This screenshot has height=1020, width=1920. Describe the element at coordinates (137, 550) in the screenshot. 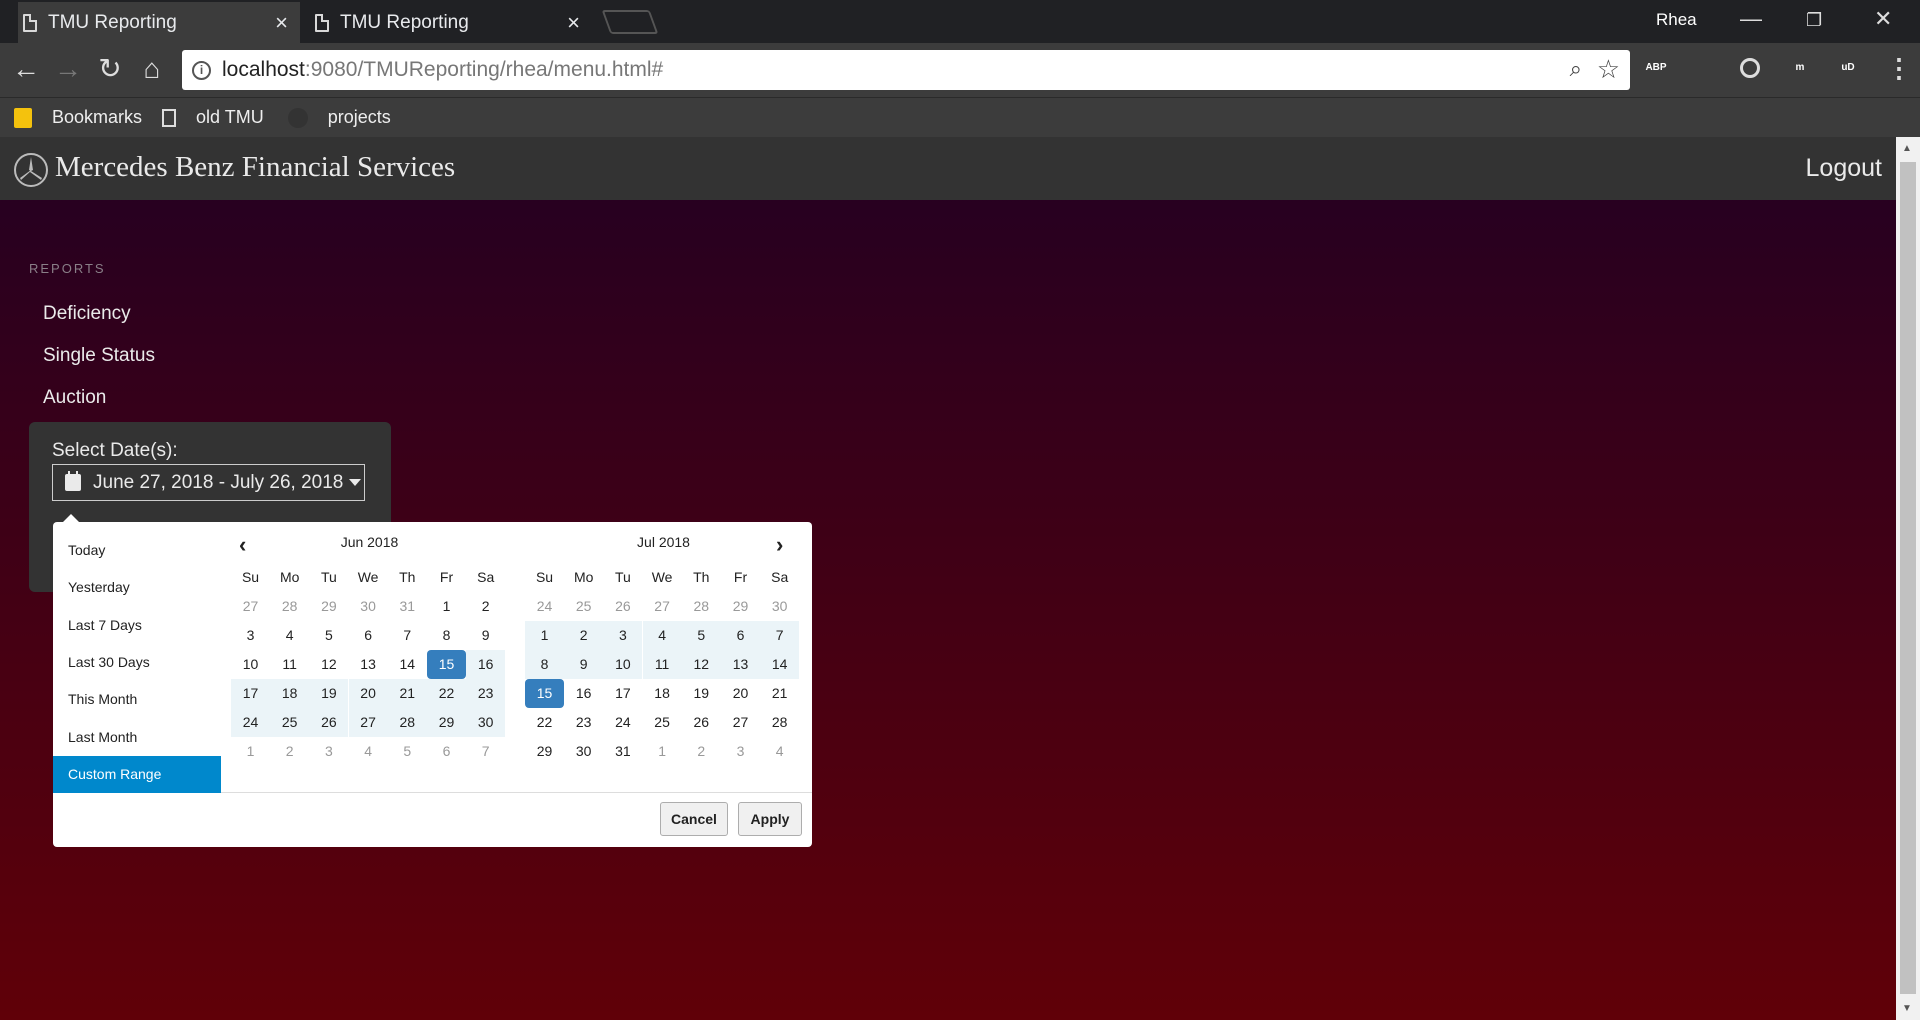

I see `range-option: Today` at that location.